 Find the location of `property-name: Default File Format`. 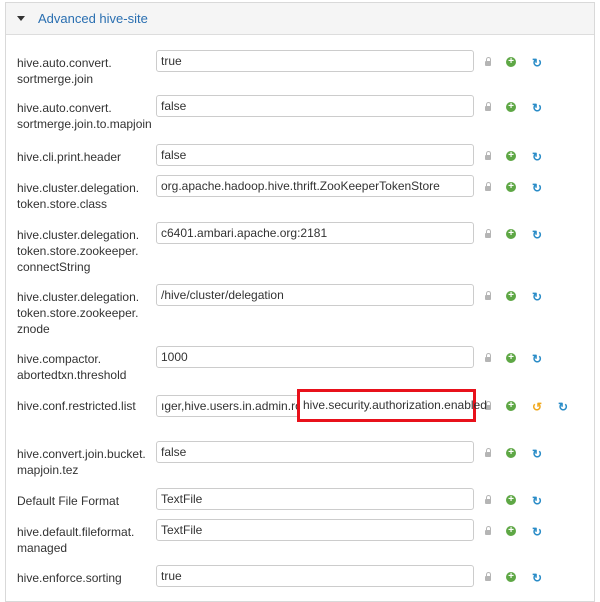

property-name: Default File Format is located at coordinates (82, 501).